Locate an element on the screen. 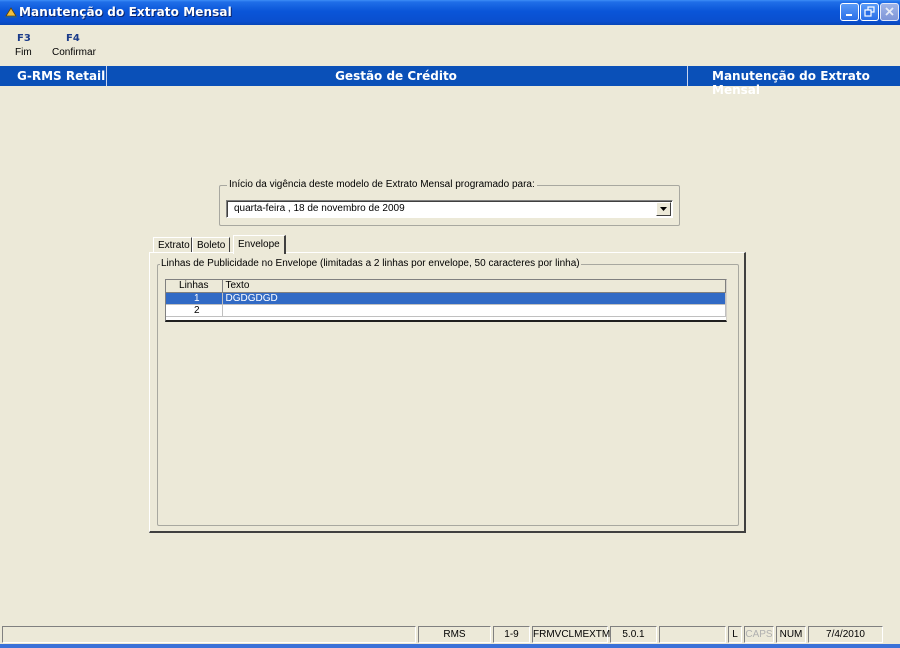 This screenshot has height=648, width=900. table-row: 1 DGDGDGD is located at coordinates (446, 298).